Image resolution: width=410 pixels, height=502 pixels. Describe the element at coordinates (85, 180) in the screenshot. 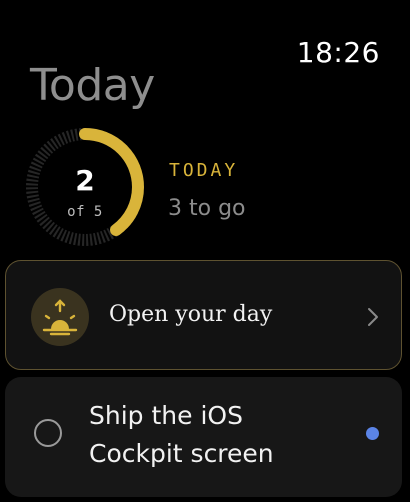

I see `progress-done-count: 2` at that location.